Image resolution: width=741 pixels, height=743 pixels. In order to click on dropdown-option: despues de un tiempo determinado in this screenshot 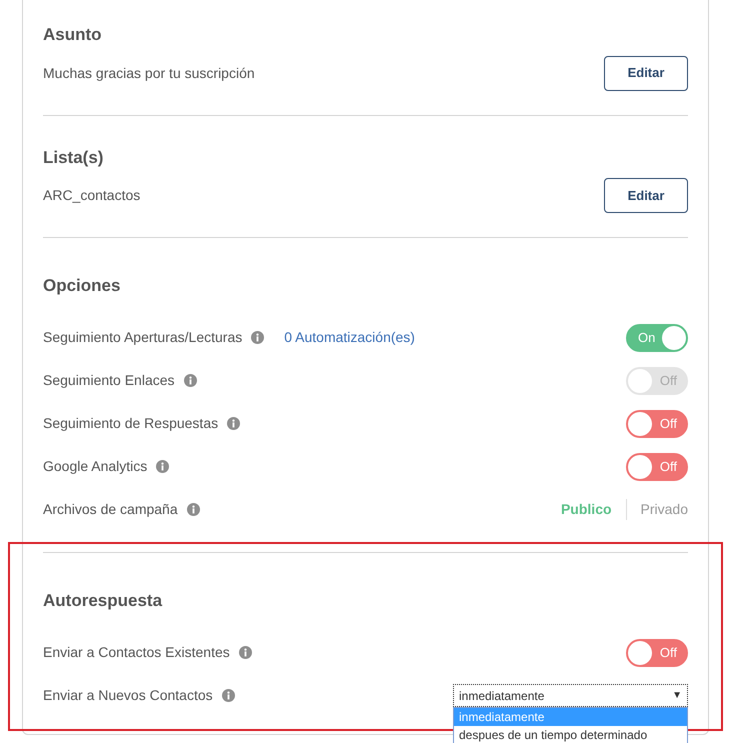, I will do `click(570, 734)`.